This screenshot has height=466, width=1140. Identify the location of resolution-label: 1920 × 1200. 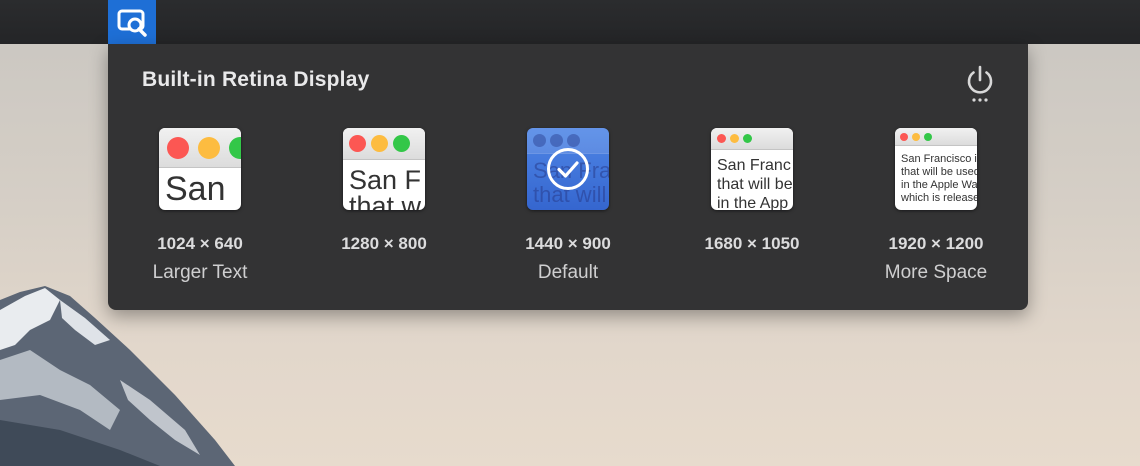
(936, 243).